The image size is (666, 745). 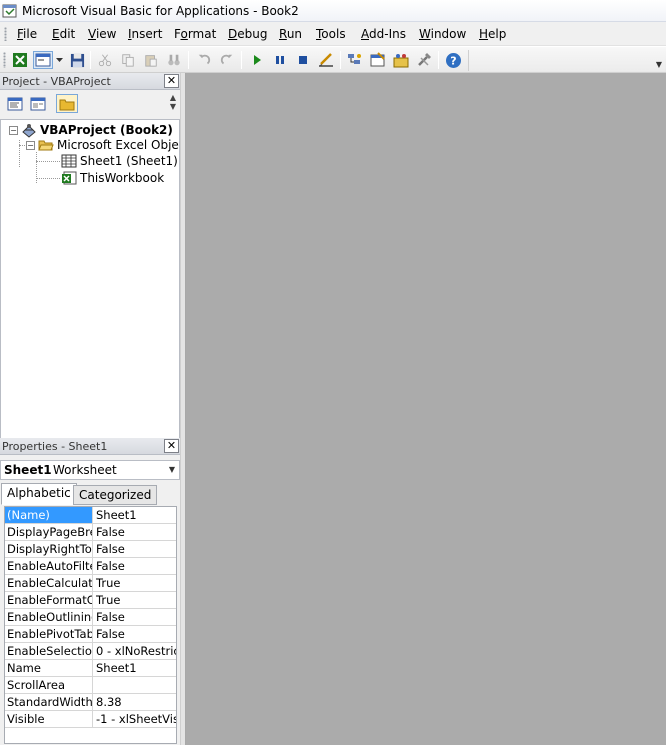 I want to click on run-button, so click(x=257, y=60).